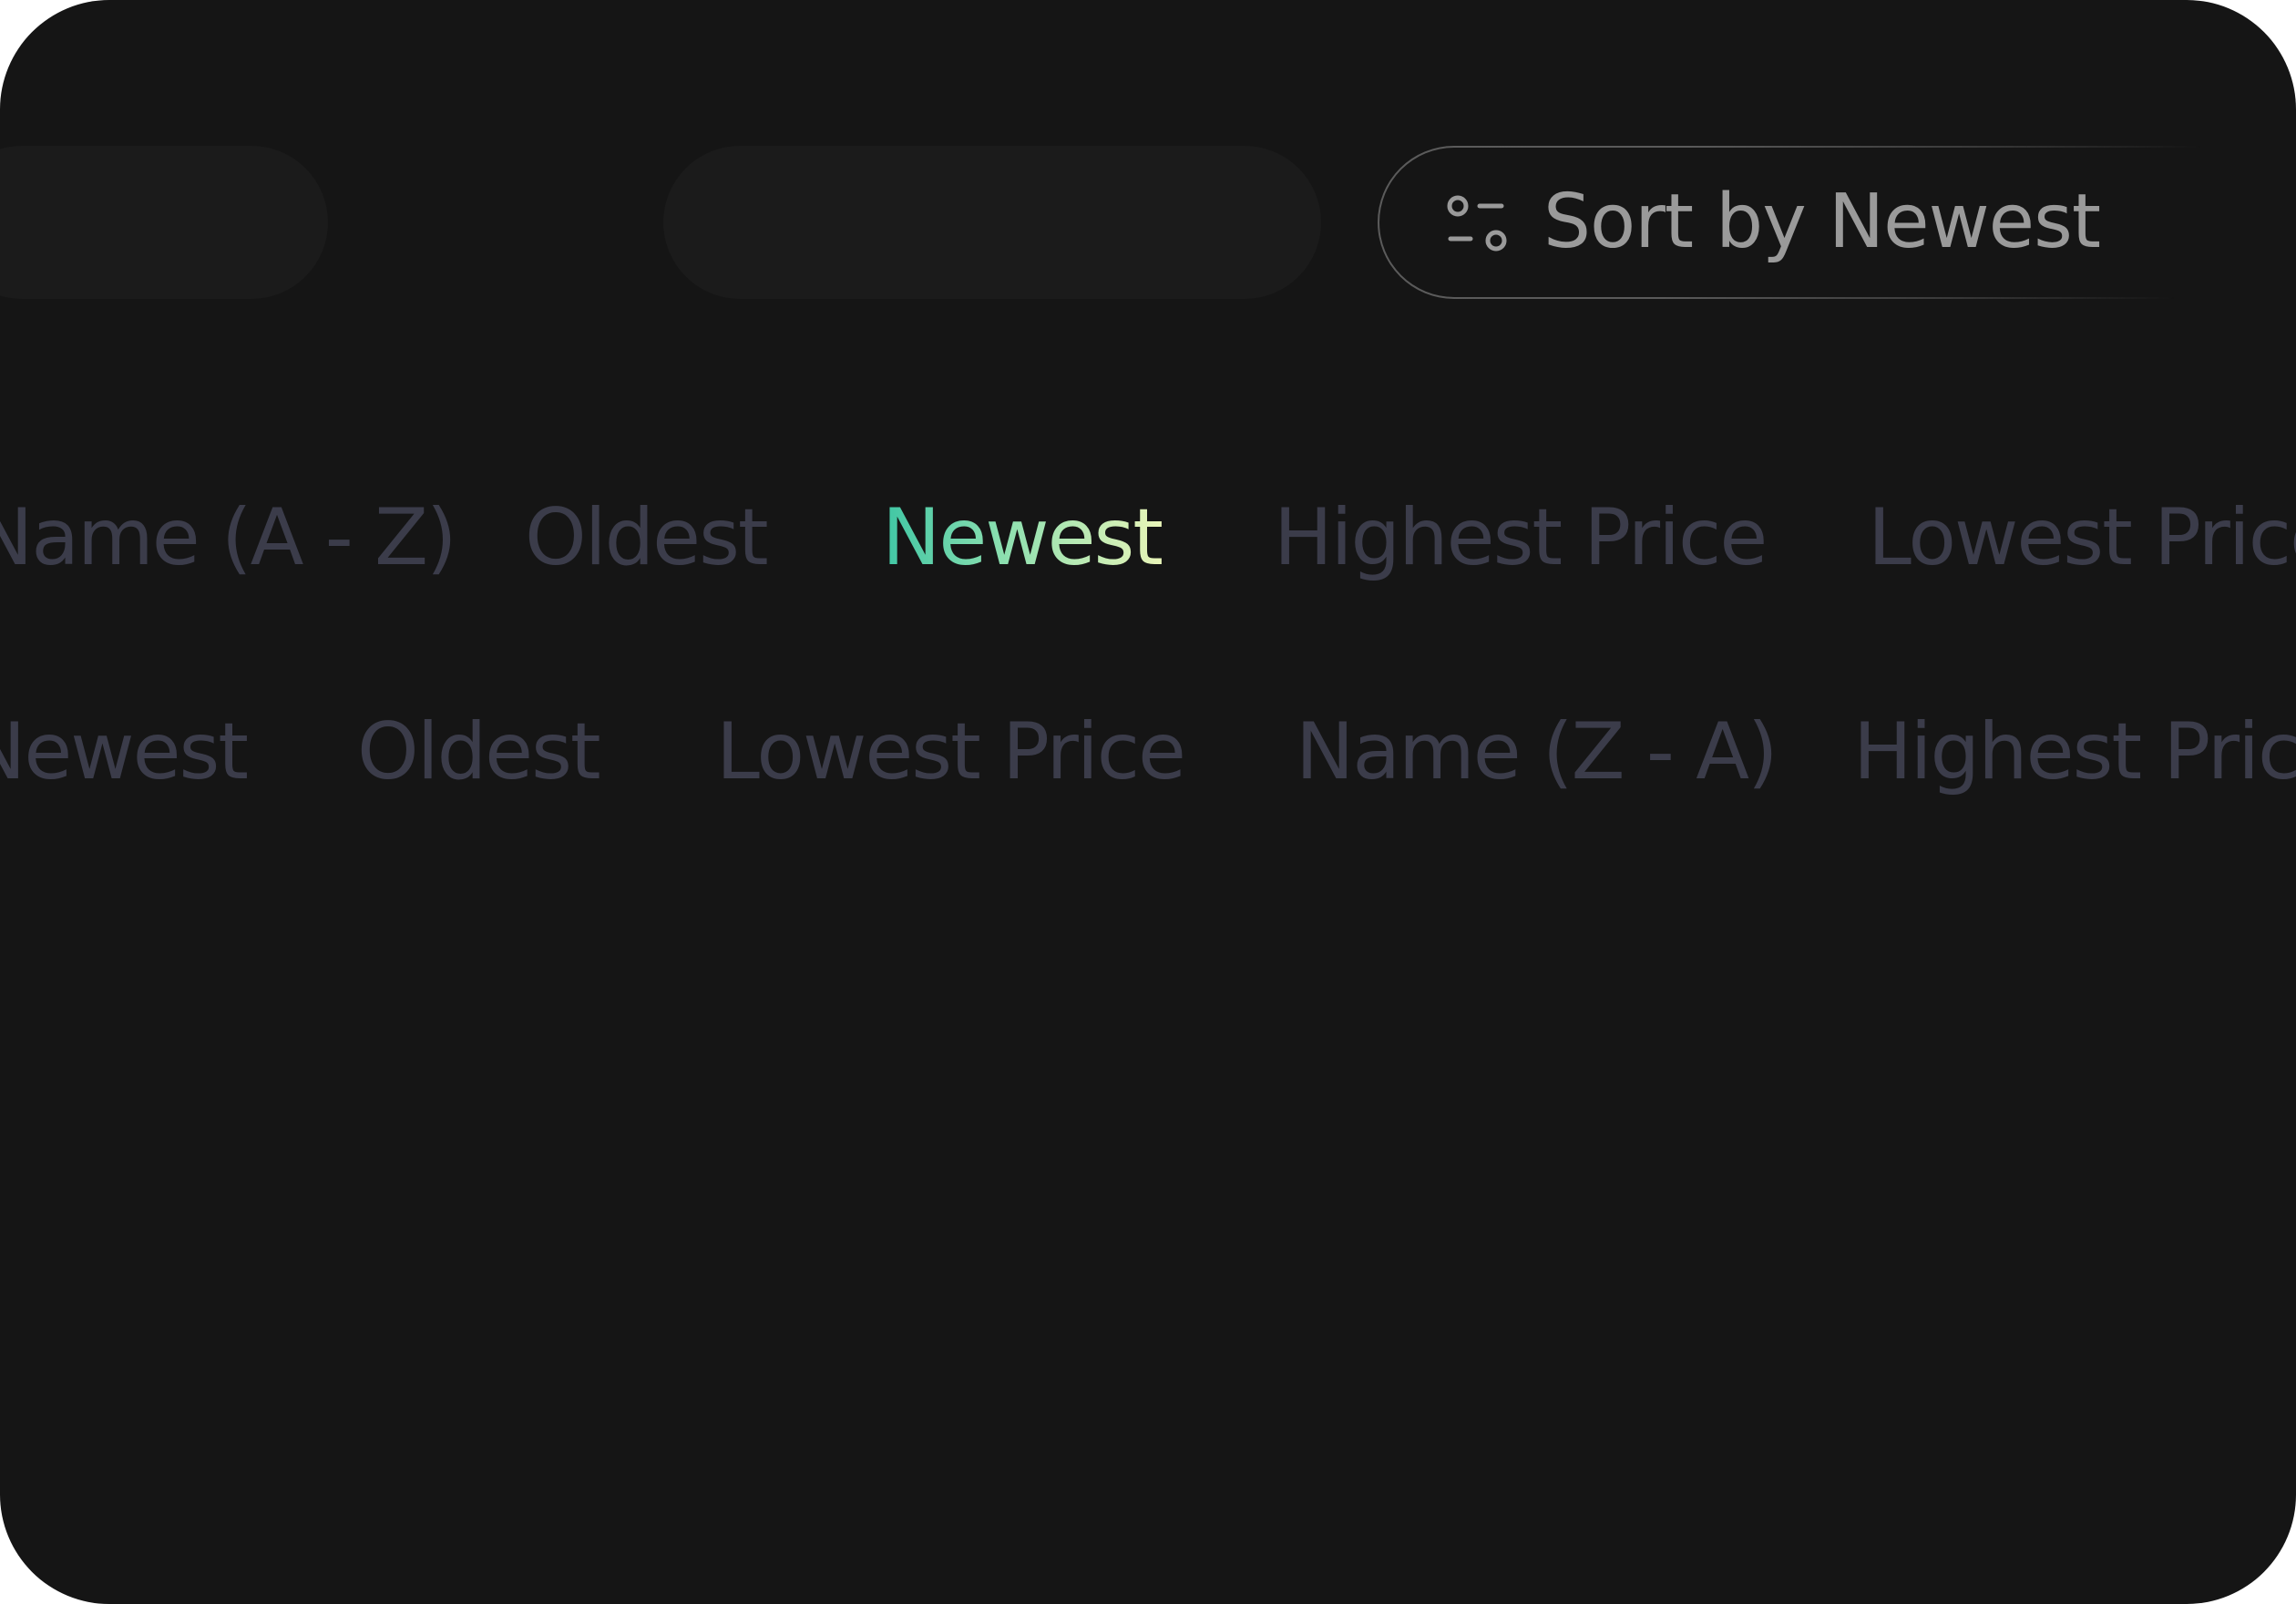  Describe the element at coordinates (1675, 222) in the screenshot. I see `sort-label-prefix: Sort by` at that location.